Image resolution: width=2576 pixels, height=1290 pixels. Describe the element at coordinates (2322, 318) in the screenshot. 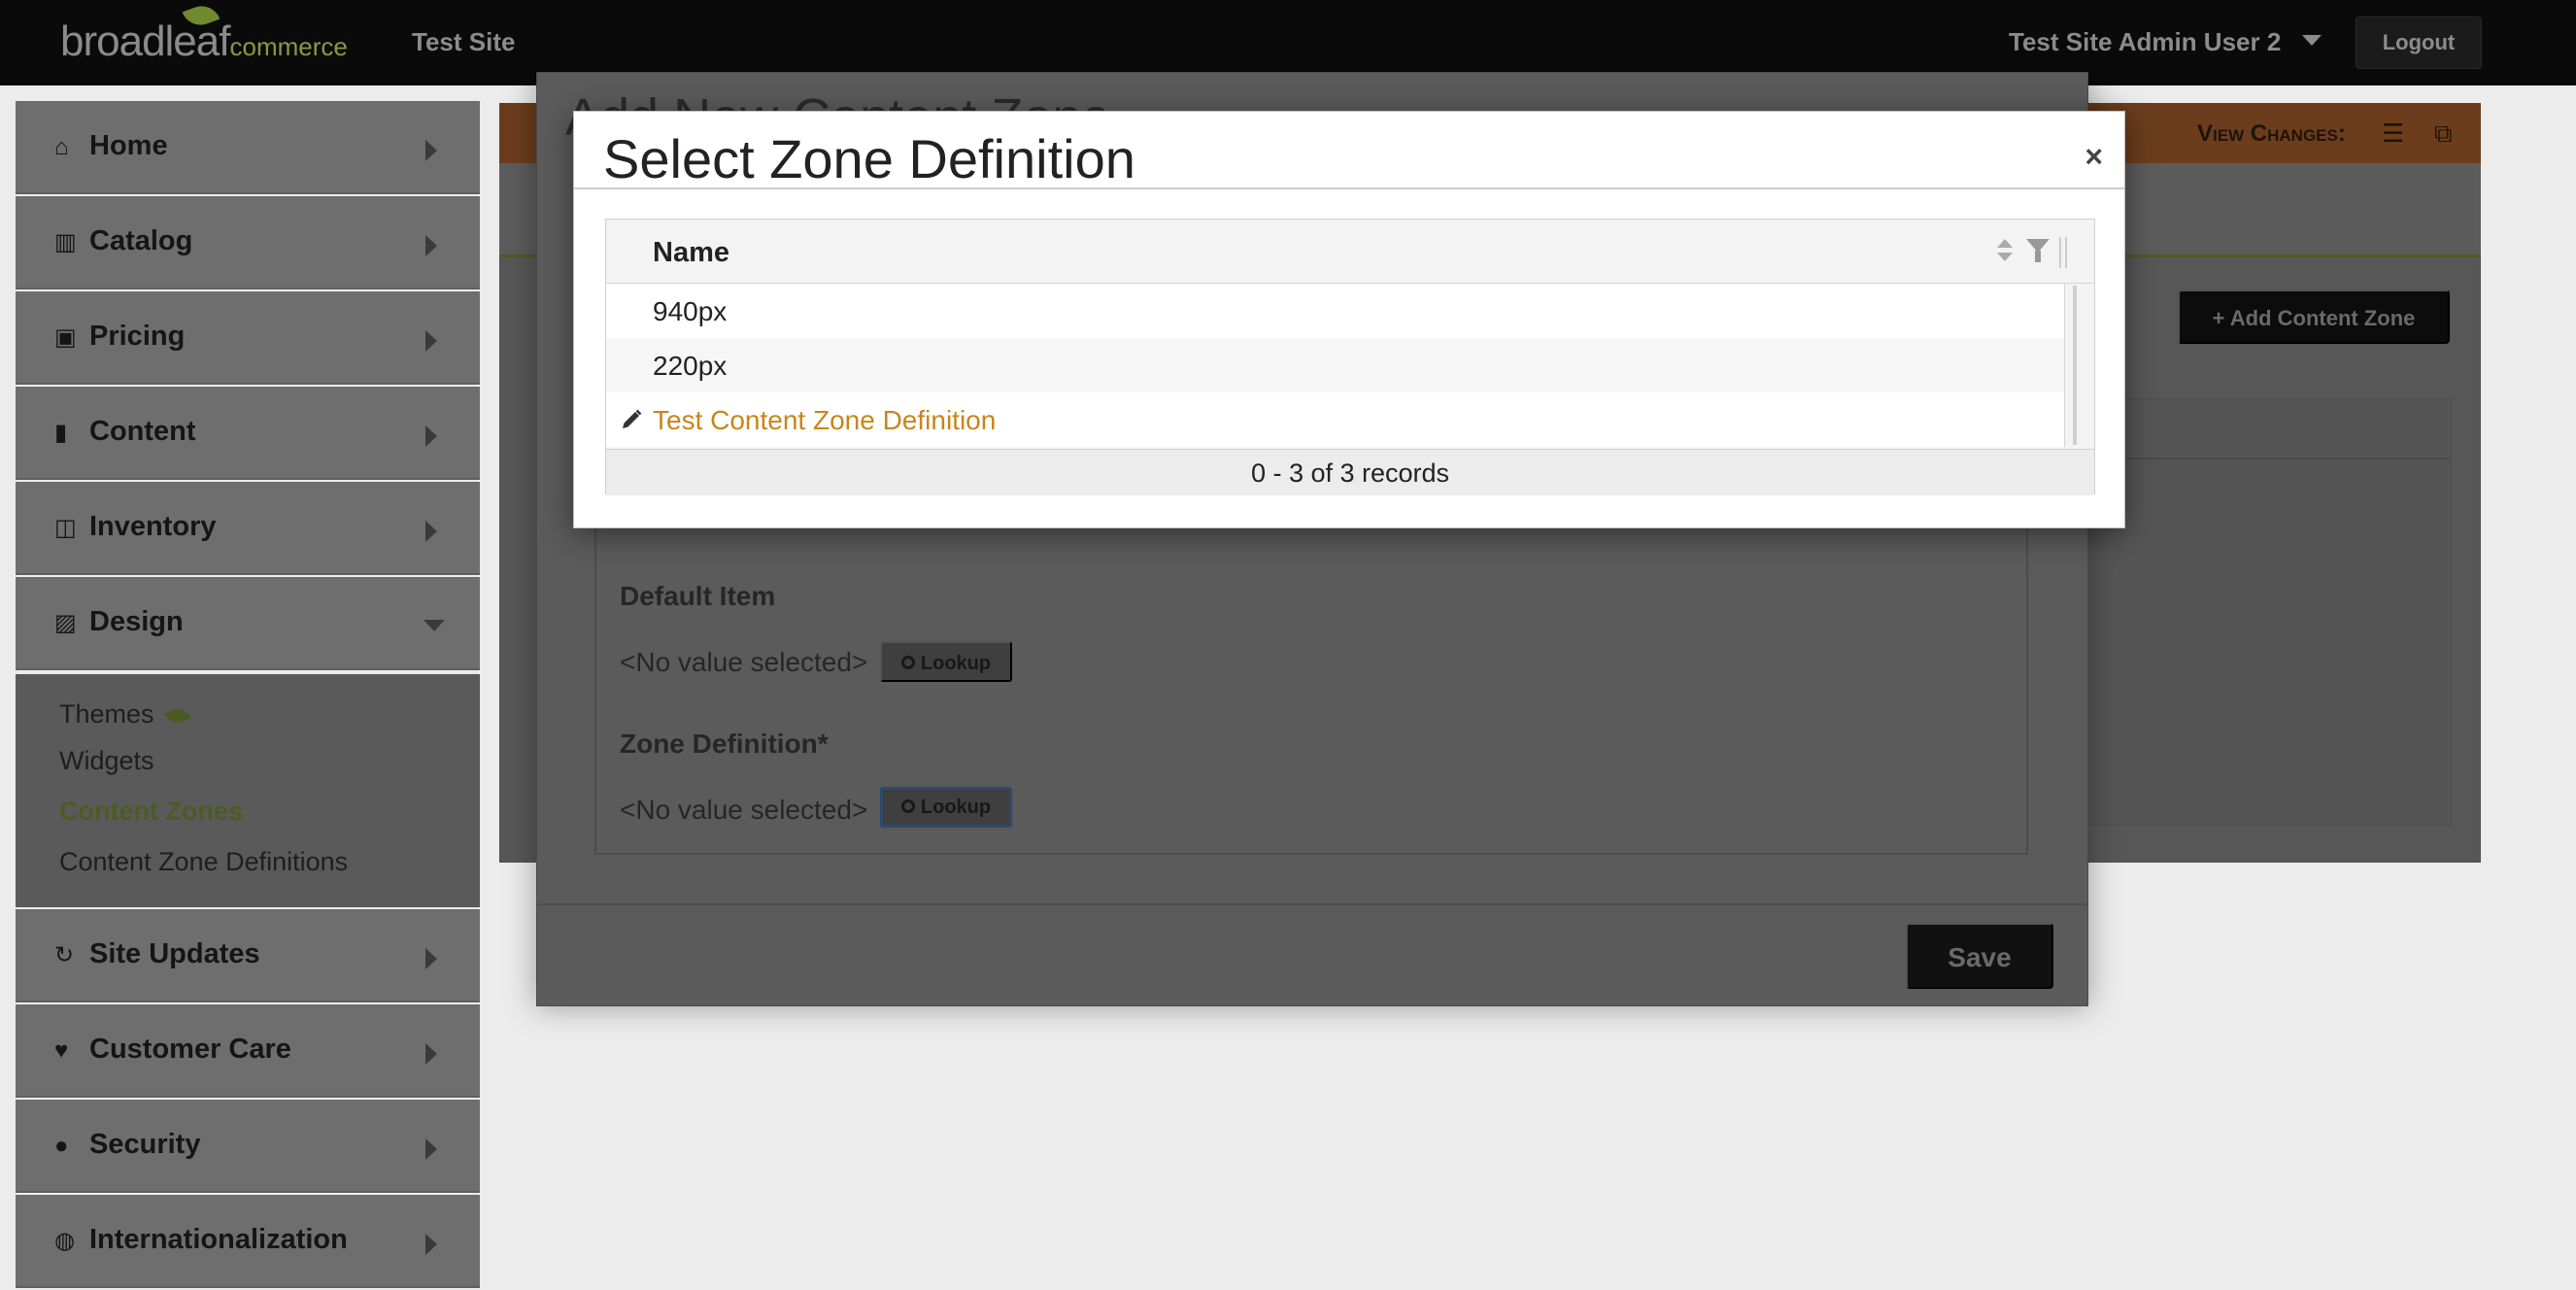

I see `add-content-zone-label: Add Content Zone` at that location.